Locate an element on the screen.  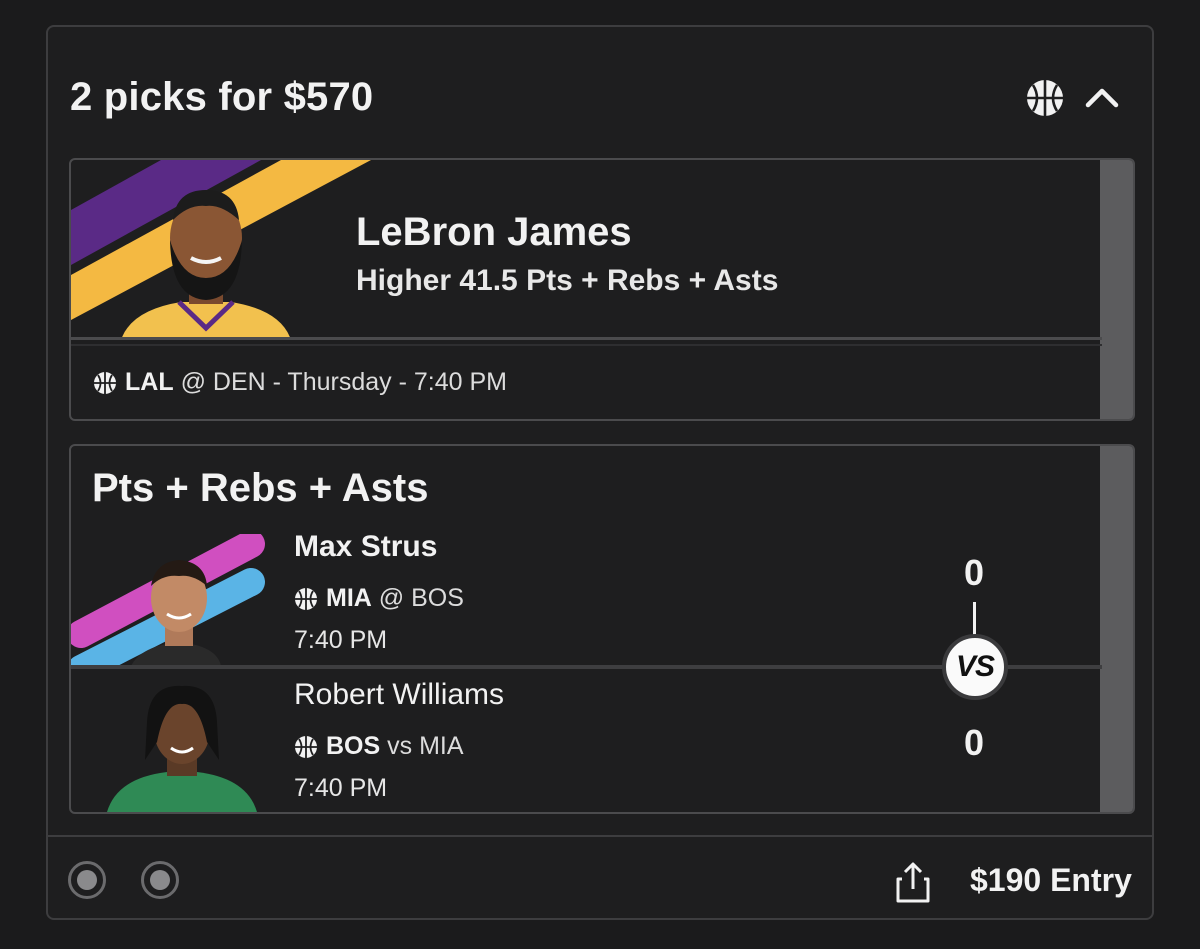
score-b: 0 is located at coordinates (974, 742).